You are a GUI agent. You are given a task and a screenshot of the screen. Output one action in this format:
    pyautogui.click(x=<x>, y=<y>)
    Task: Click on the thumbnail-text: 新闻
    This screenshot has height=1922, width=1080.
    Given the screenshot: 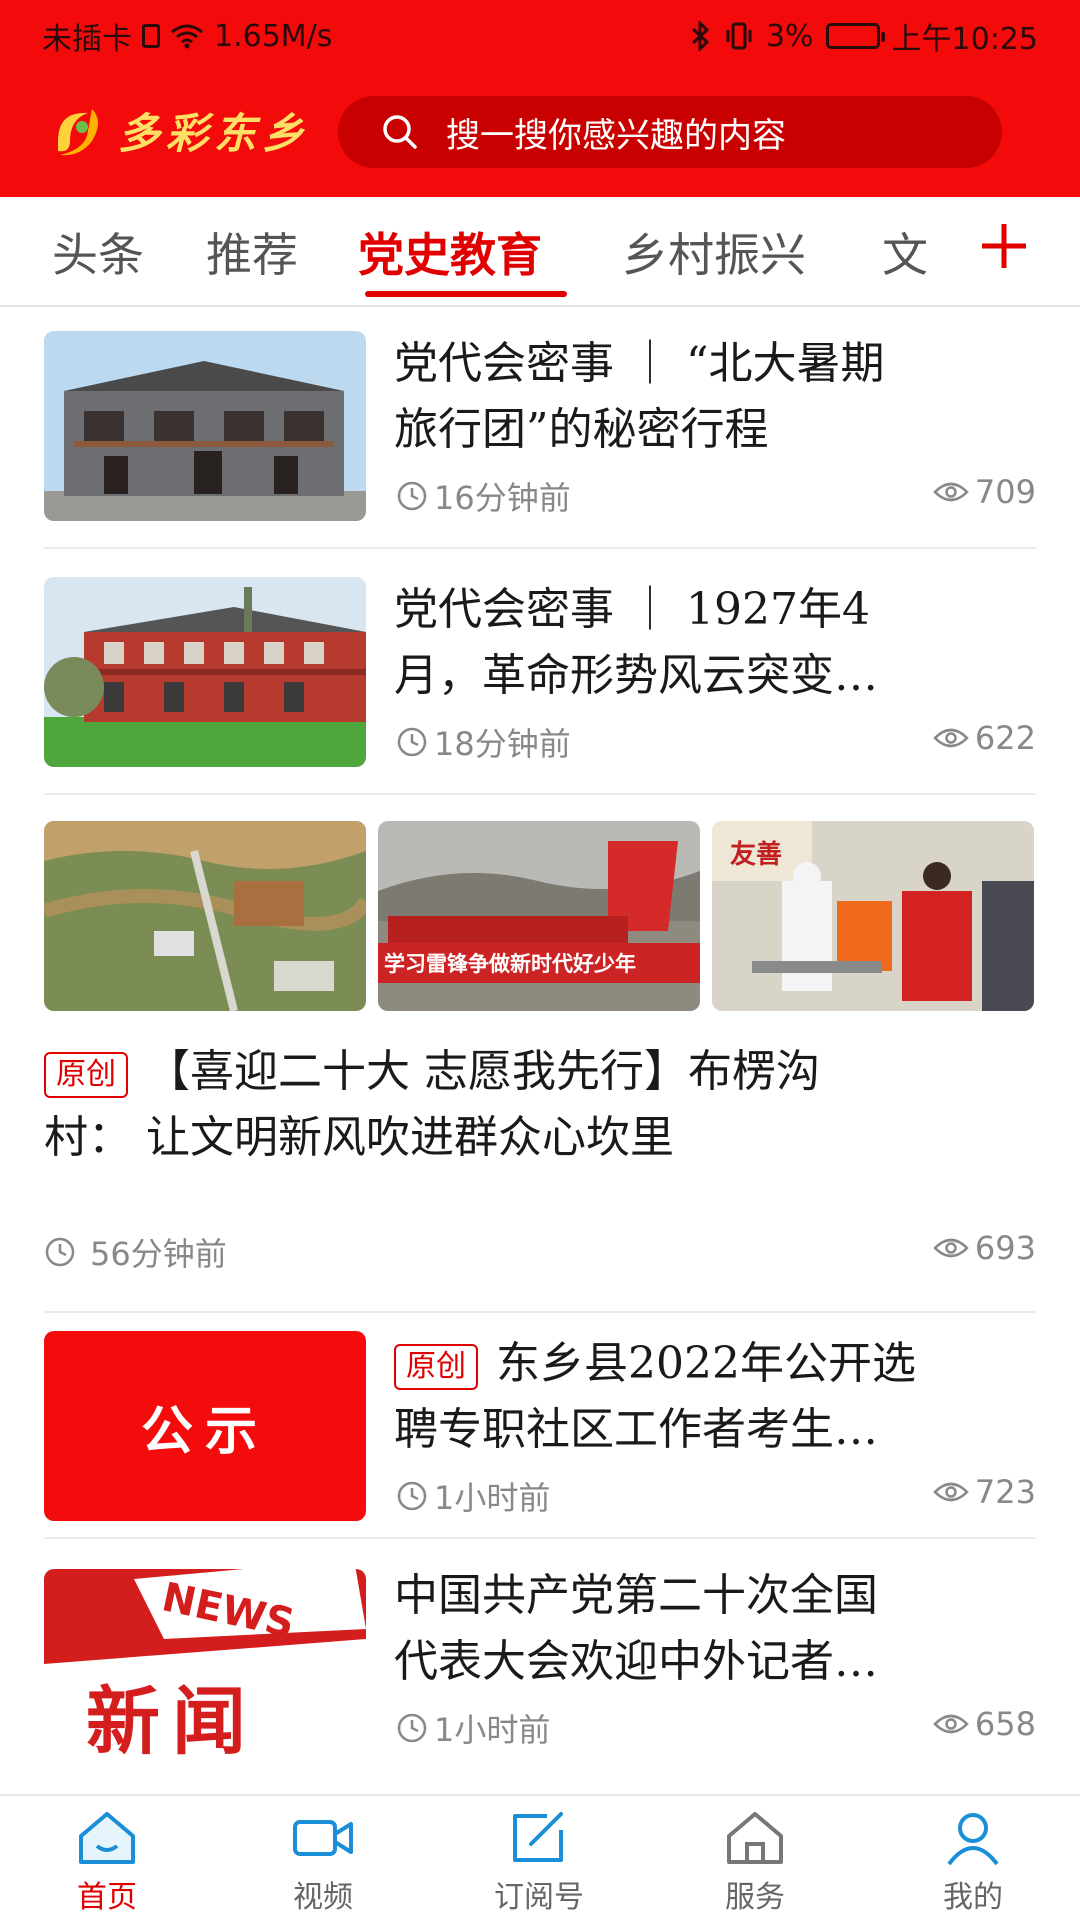 What is the action you would take?
    pyautogui.click(x=172, y=1719)
    